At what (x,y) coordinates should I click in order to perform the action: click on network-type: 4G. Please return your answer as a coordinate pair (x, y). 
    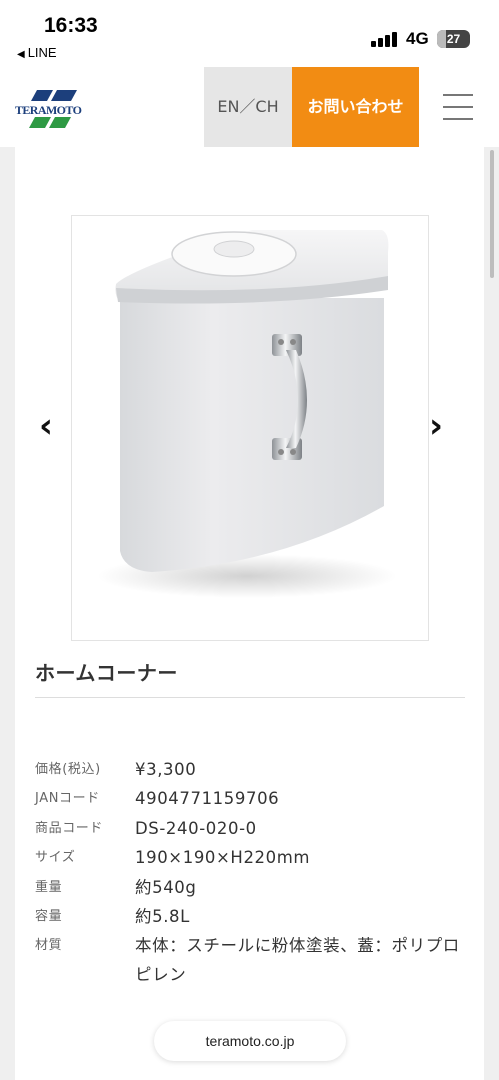
    Looking at the image, I should click on (417, 38).